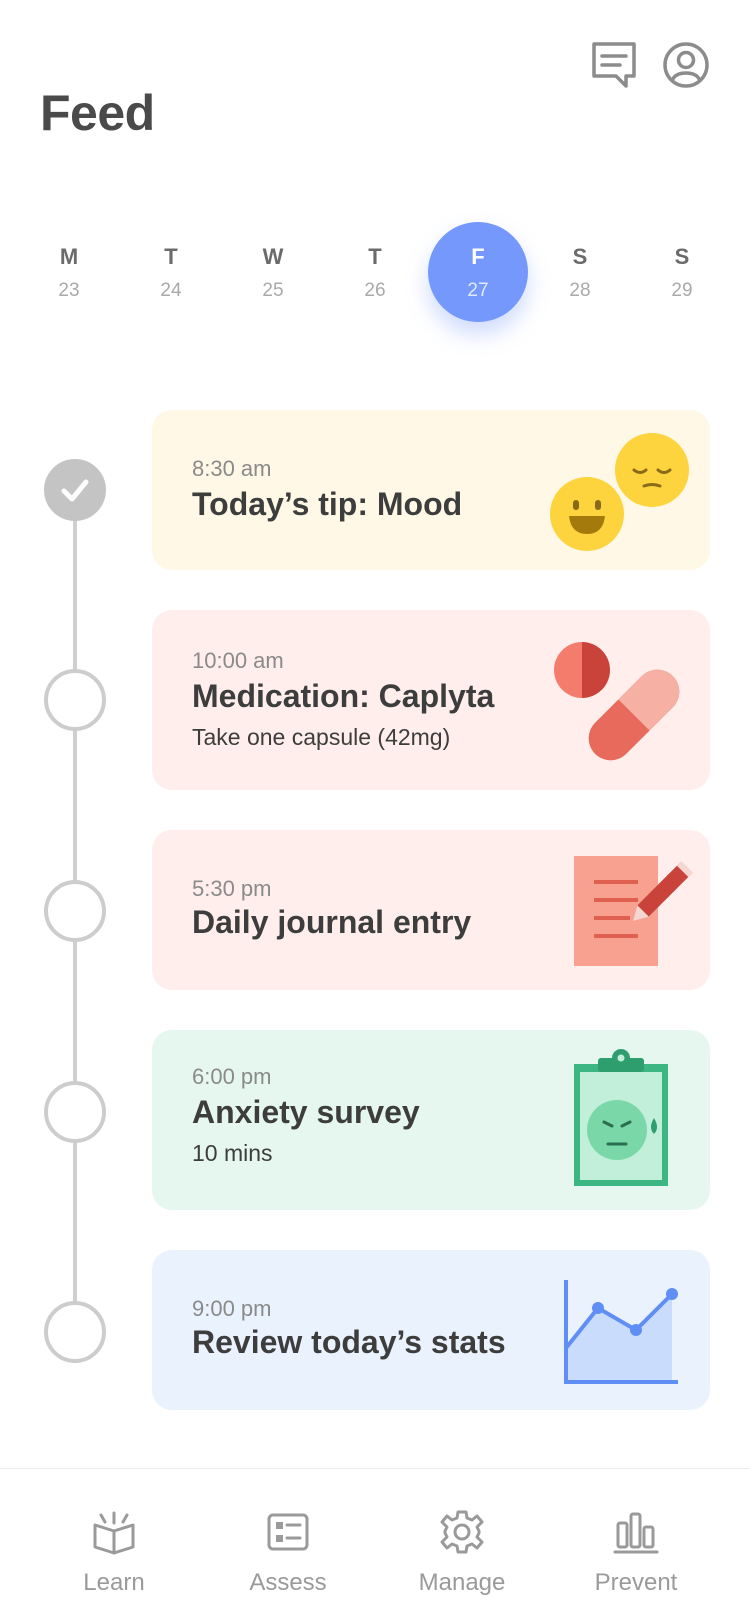 The width and height of the screenshot is (750, 1624). I want to click on card-time: 6:00 pm, so click(232, 1076).